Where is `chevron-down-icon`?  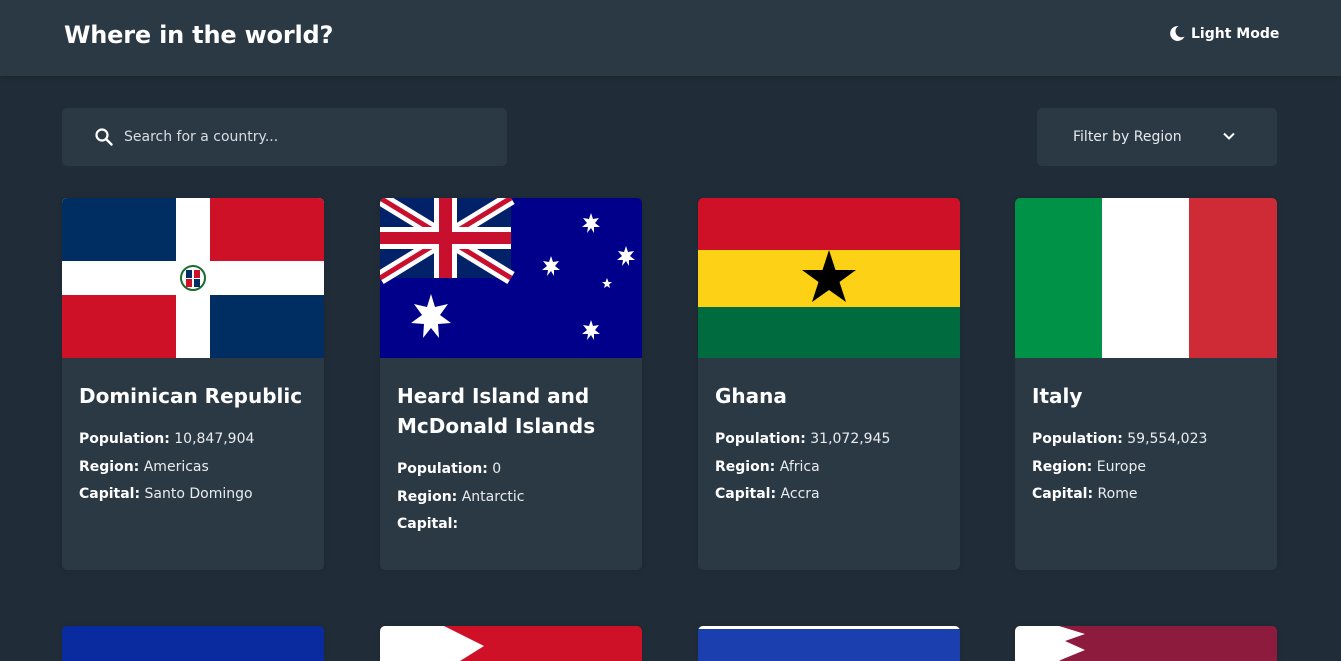
chevron-down-icon is located at coordinates (1229, 136).